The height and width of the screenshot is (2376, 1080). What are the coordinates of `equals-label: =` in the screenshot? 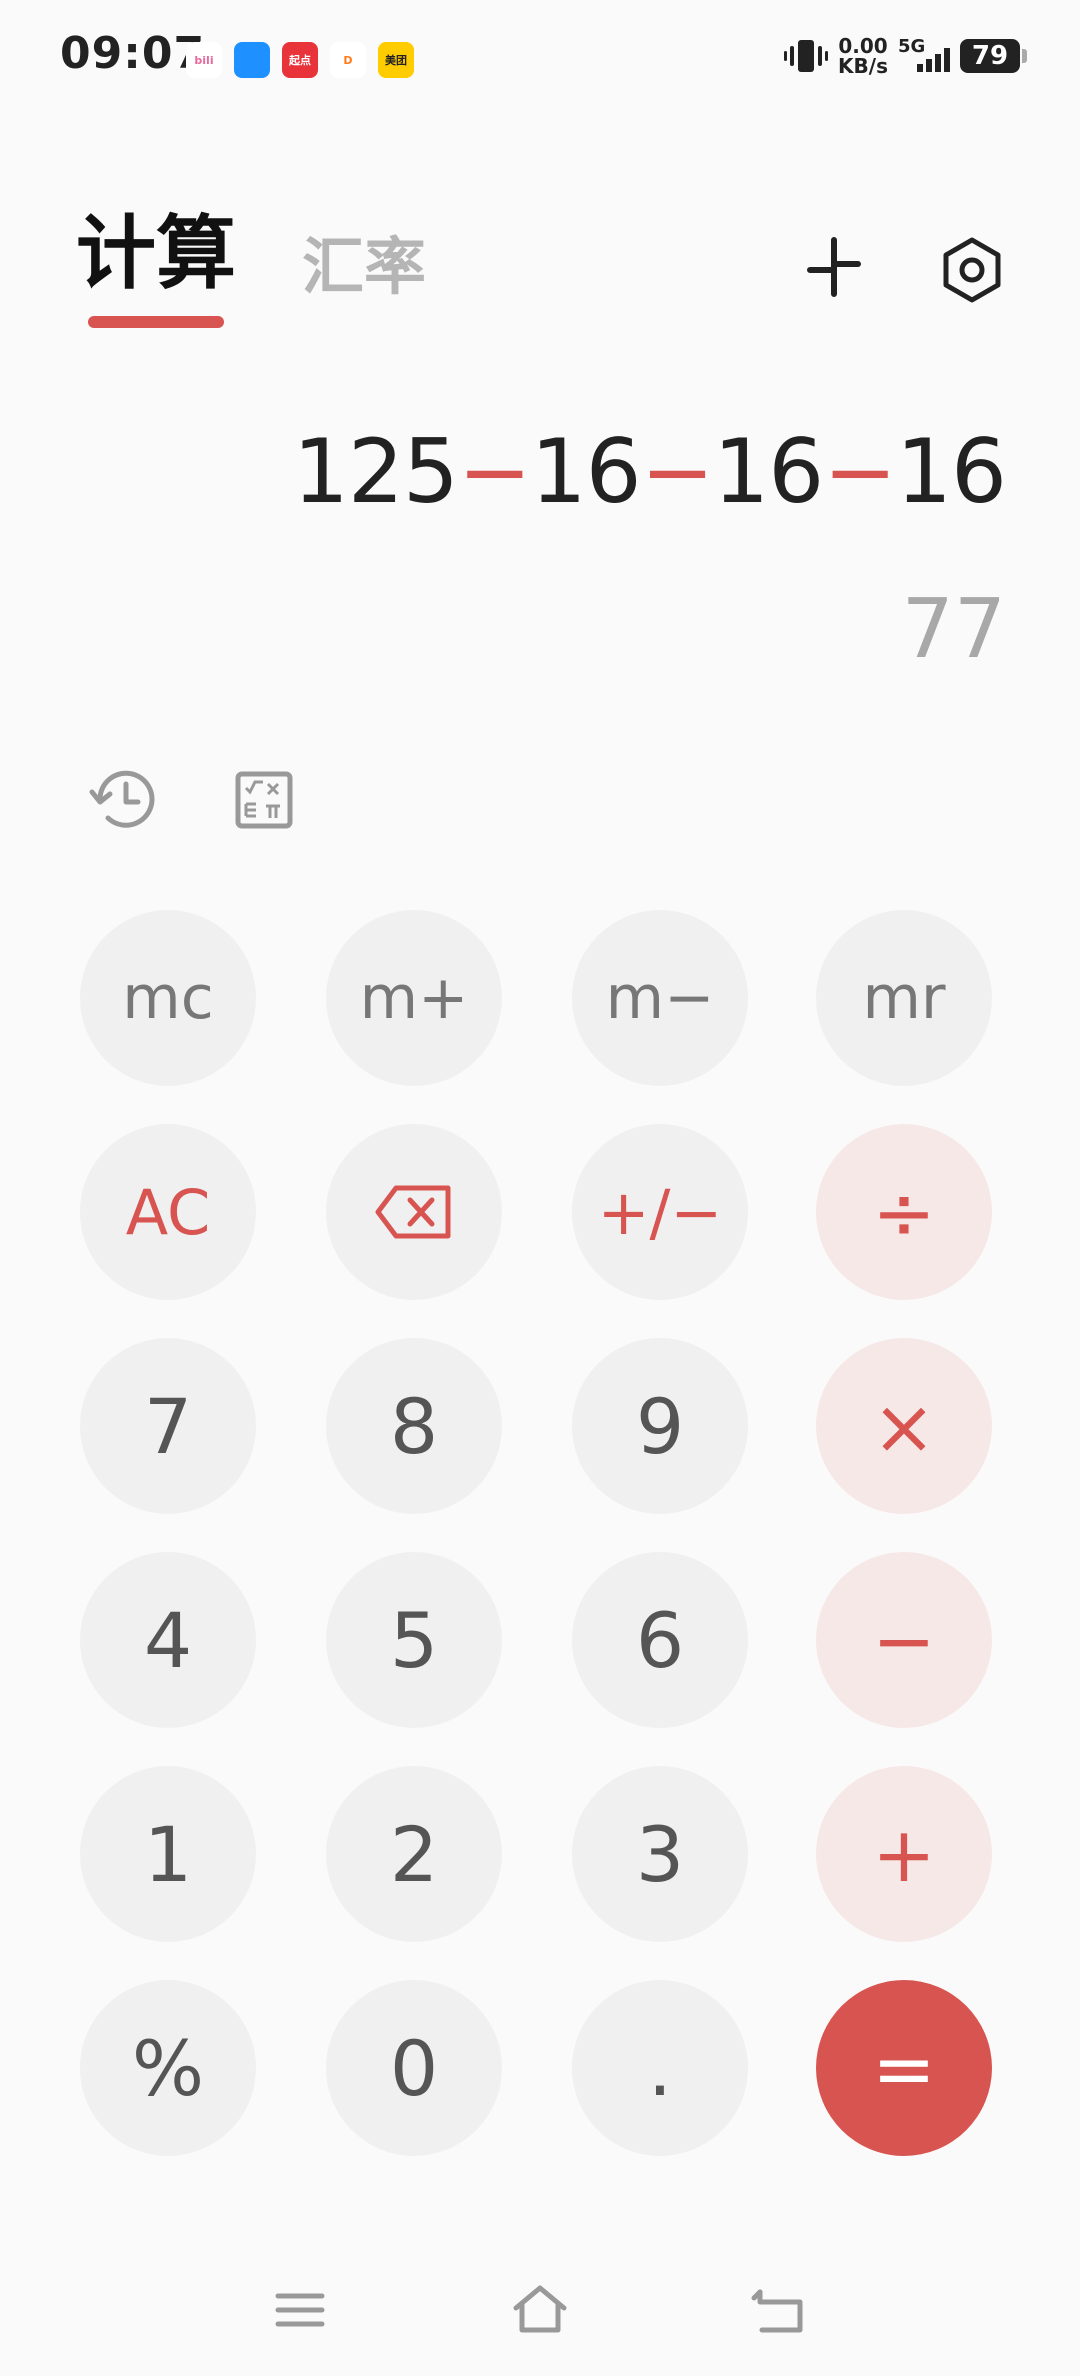 It's located at (904, 2068).